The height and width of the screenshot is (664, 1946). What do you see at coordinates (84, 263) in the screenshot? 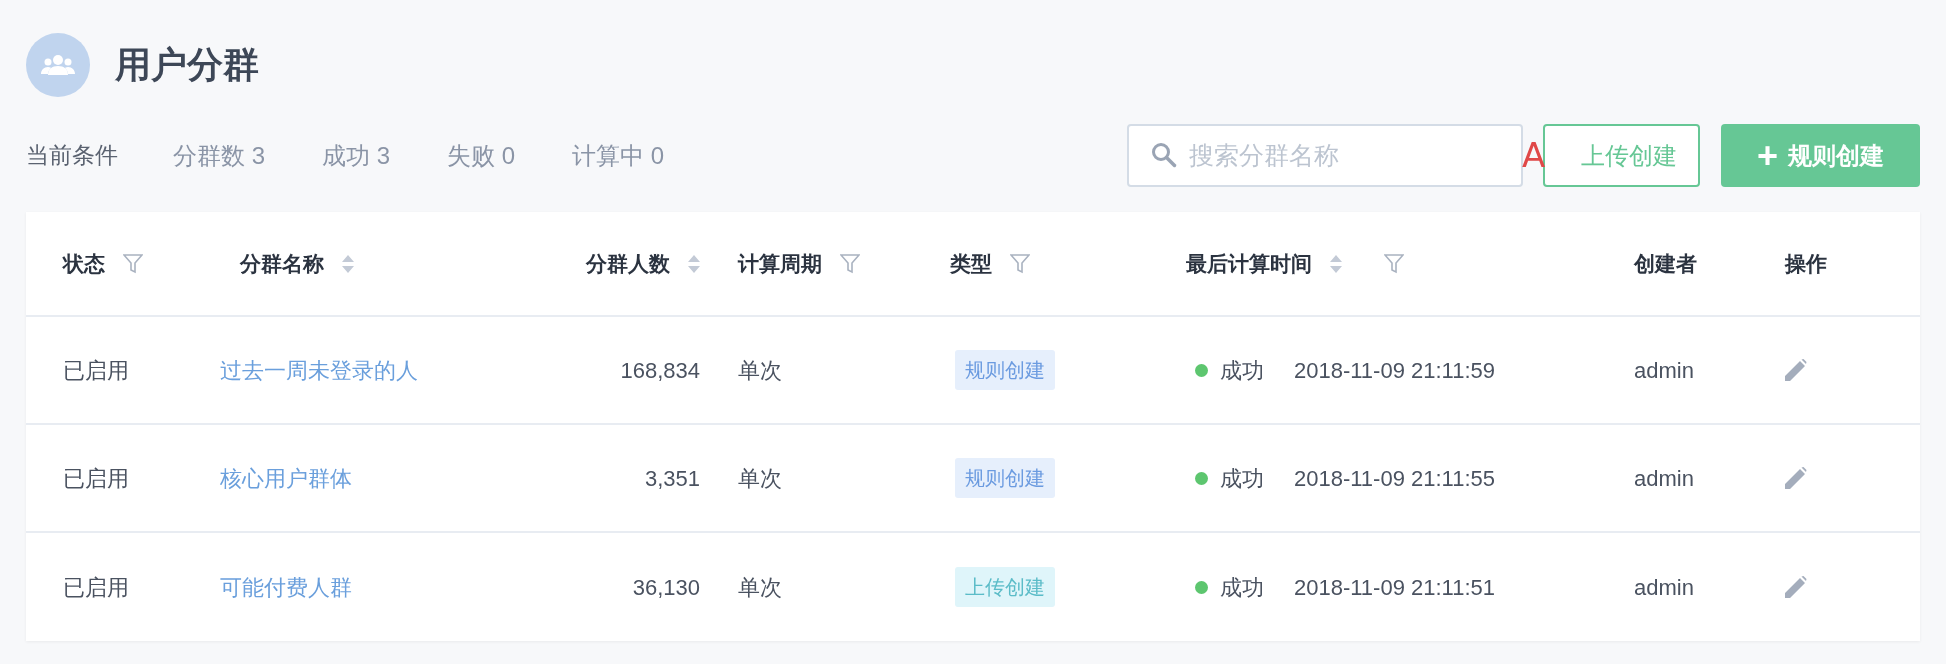
I see `column-header: 状态` at bounding box center [84, 263].